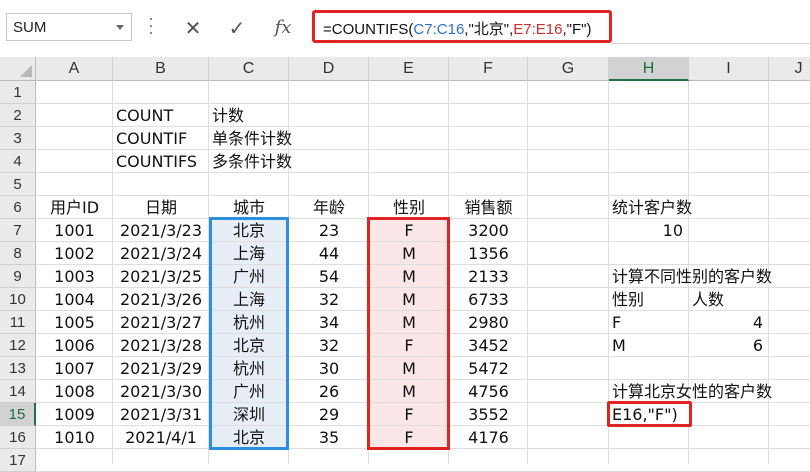  Describe the element at coordinates (729, 69) in the screenshot. I see `column-header-i: I` at that location.